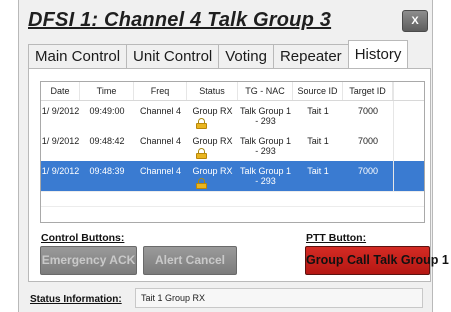 This screenshot has height=312, width=451. What do you see at coordinates (279, 298) in the screenshot?
I see `status-information-field: Tait 1 Group RX` at bounding box center [279, 298].